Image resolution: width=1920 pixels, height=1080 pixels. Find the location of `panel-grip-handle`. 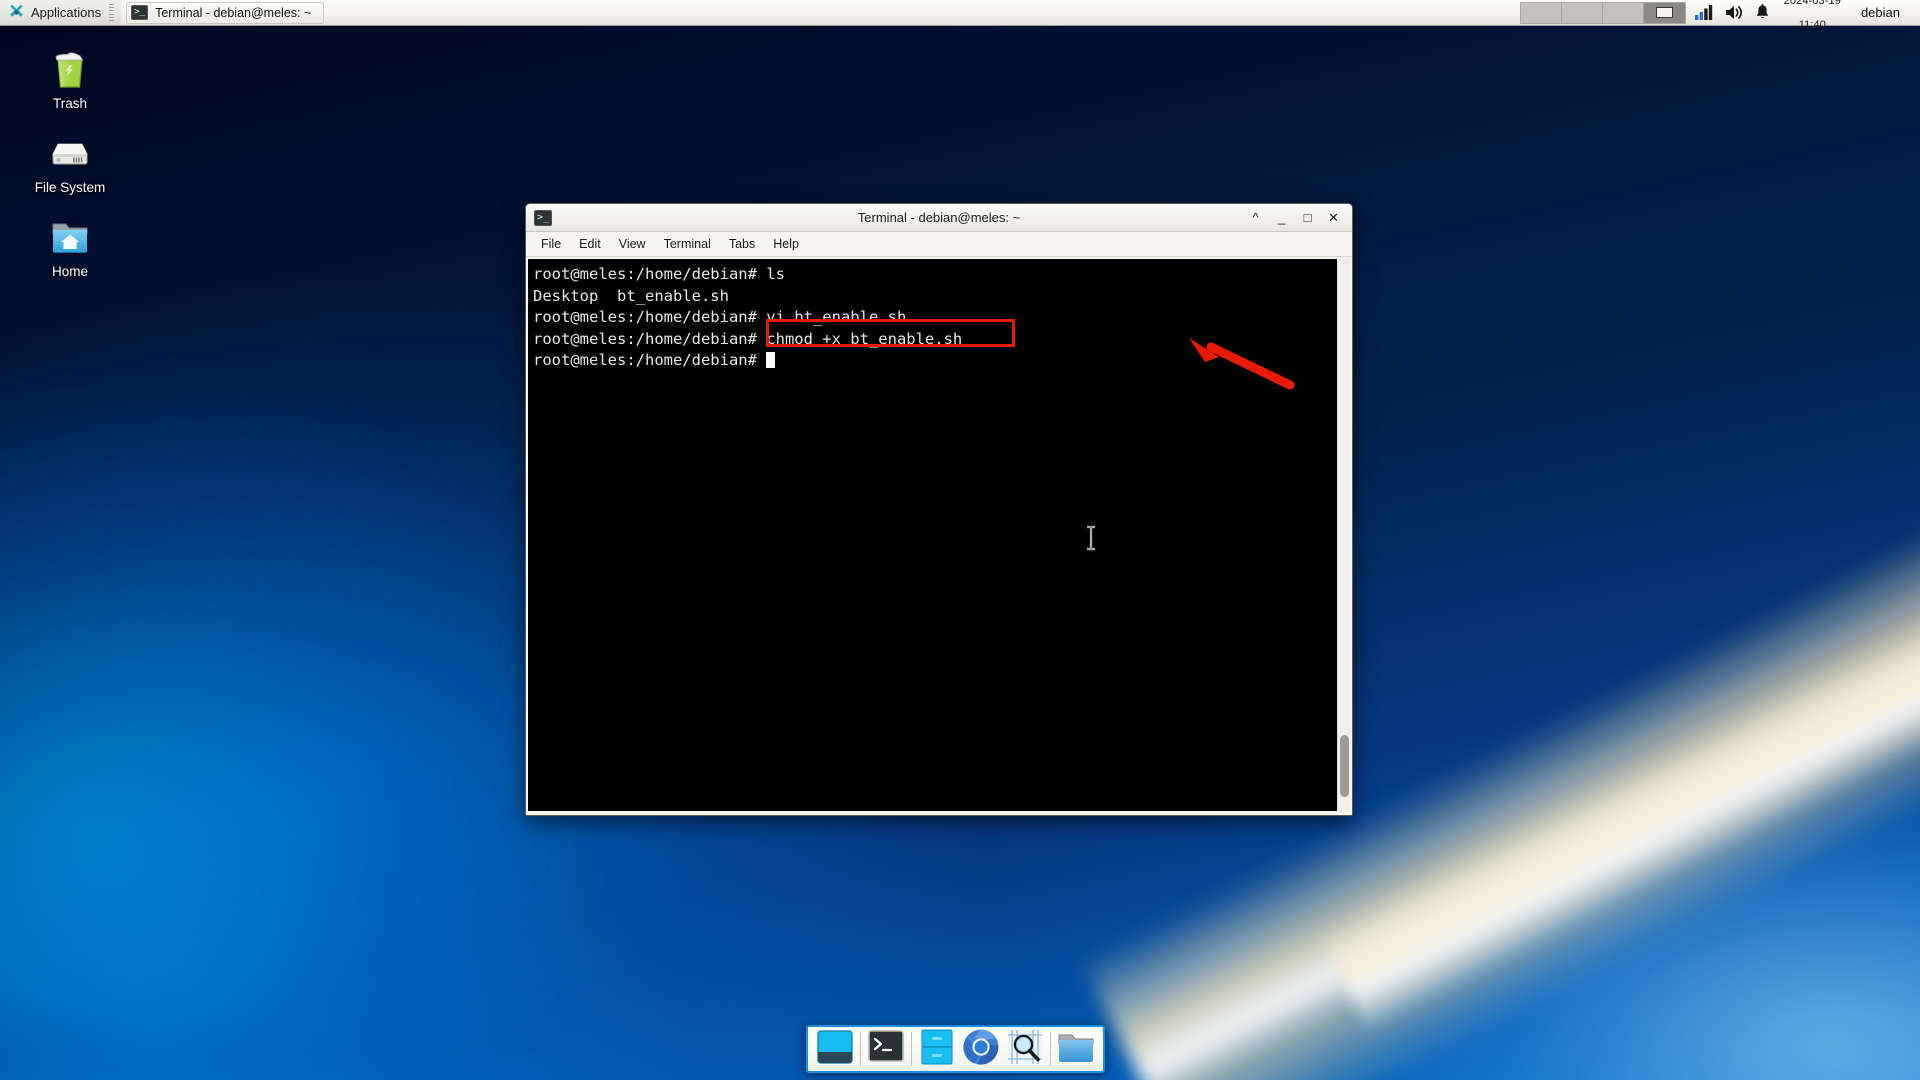

panel-grip-handle is located at coordinates (112, 12).